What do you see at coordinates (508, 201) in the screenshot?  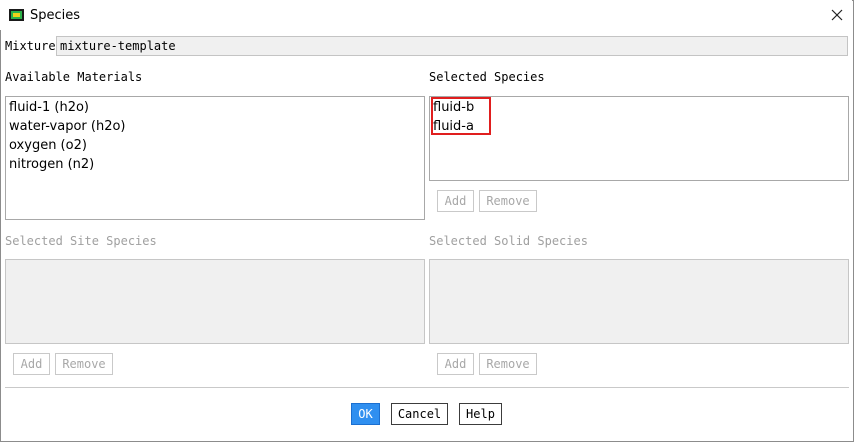 I see `selected-species-remove-button: Remove` at bounding box center [508, 201].